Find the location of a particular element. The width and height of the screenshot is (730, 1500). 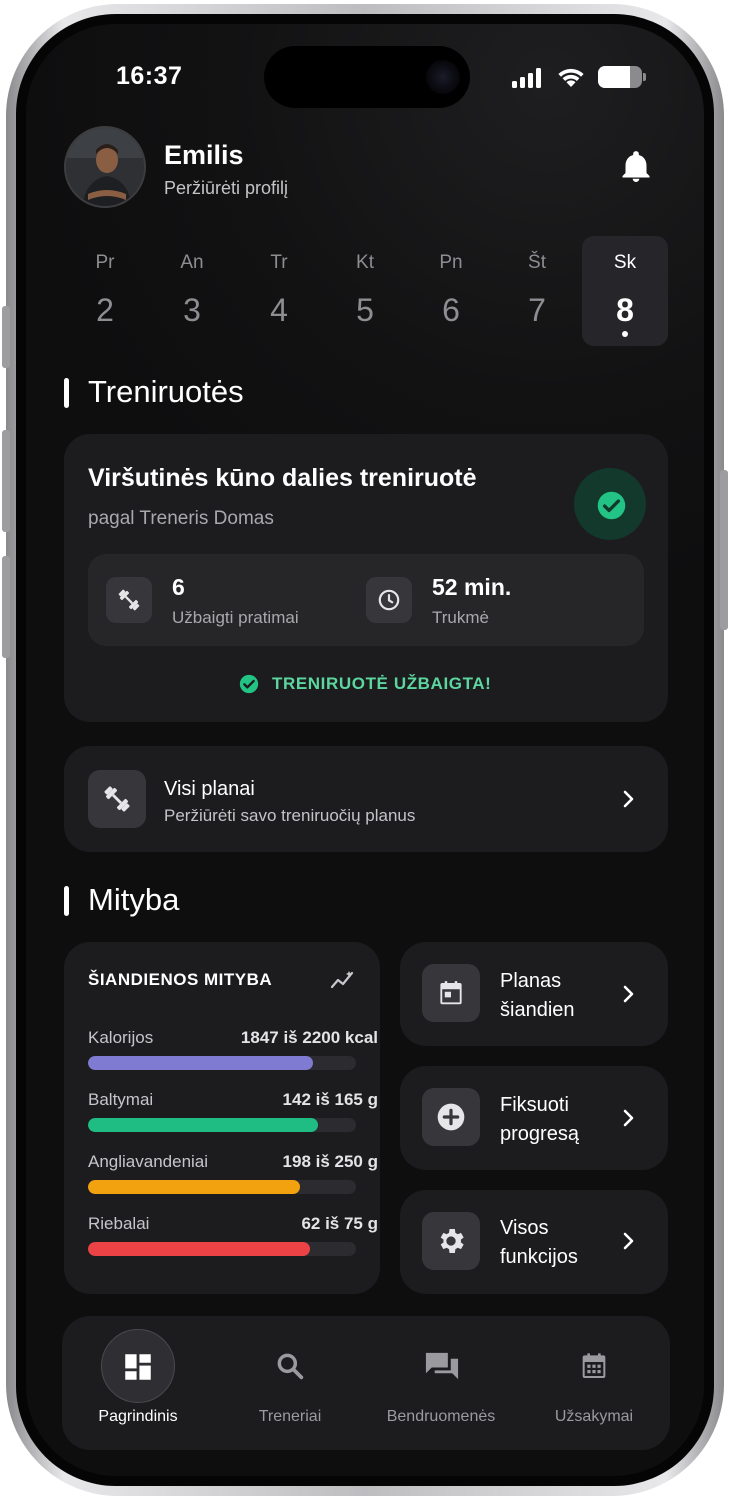

day-number: 6 is located at coordinates (451, 310).